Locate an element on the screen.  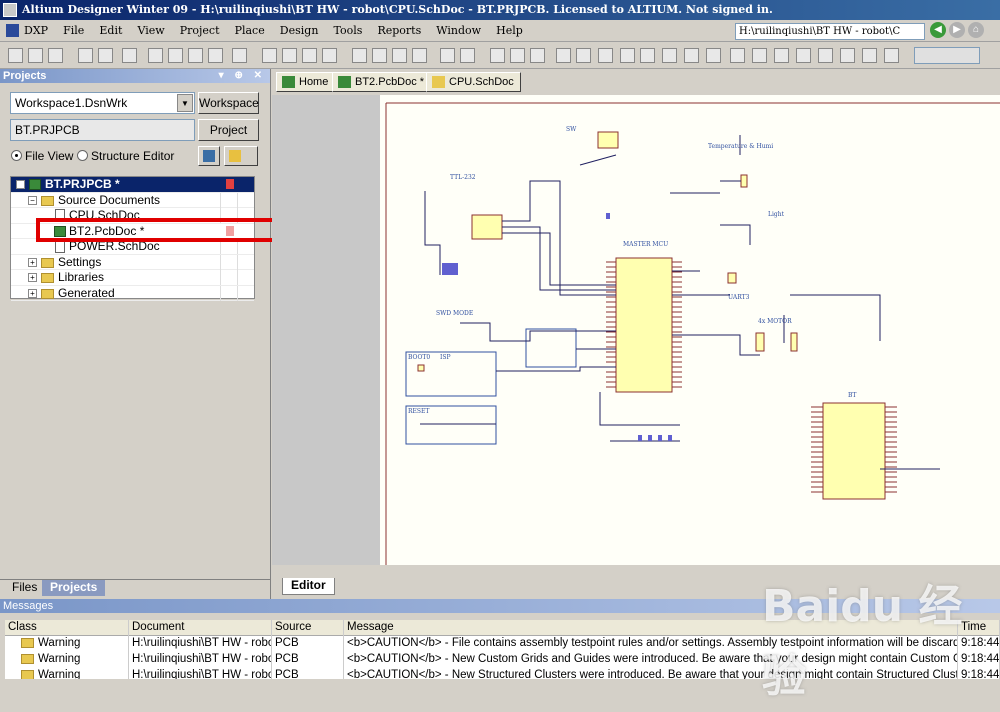
tree-cells is located at coordinates (237, 293).